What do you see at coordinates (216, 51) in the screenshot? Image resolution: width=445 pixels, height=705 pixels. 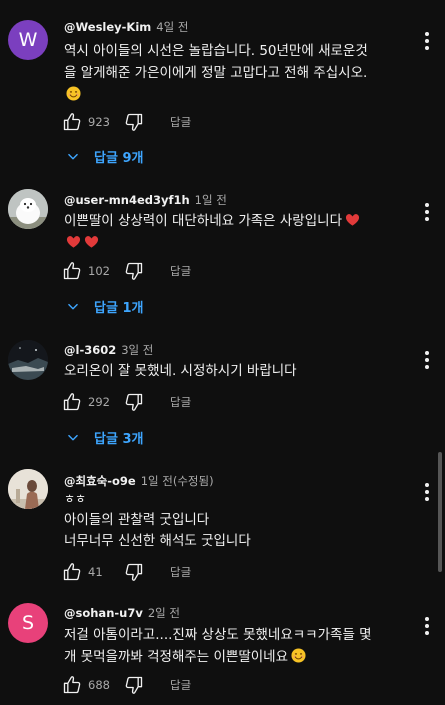 I see `comment-line: 역시 아이들의 시선은 놀랍습니다. 50년만에 새로운것` at bounding box center [216, 51].